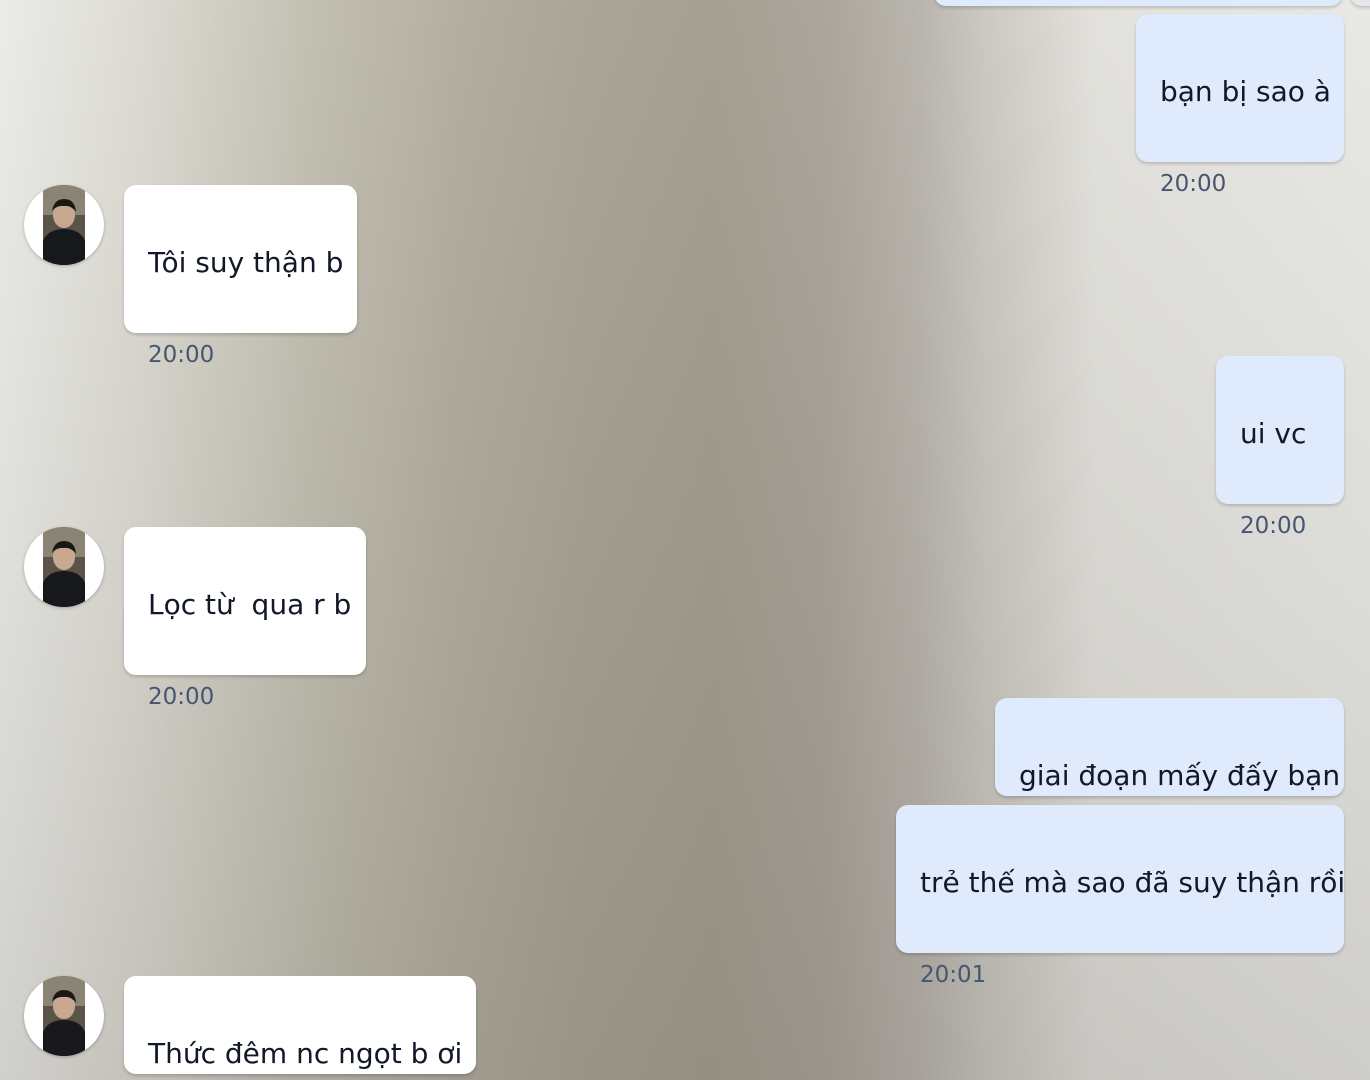 The width and height of the screenshot is (1370, 1080). Describe the element at coordinates (1273, 433) in the screenshot. I see `message-text: ui vc` at that location.